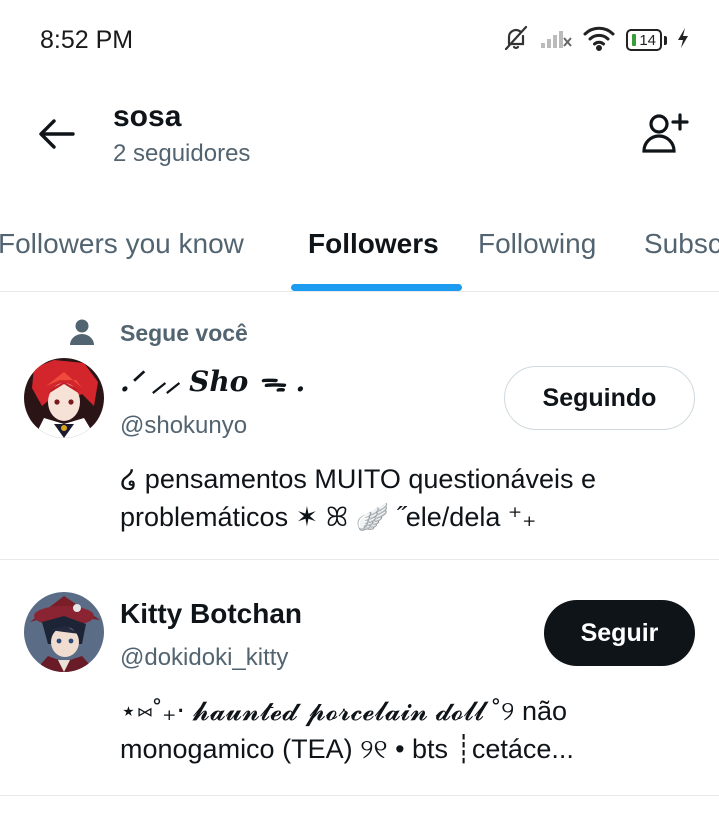 This screenshot has width=719, height=837. I want to click on status-icons: 14, so click(595, 40).